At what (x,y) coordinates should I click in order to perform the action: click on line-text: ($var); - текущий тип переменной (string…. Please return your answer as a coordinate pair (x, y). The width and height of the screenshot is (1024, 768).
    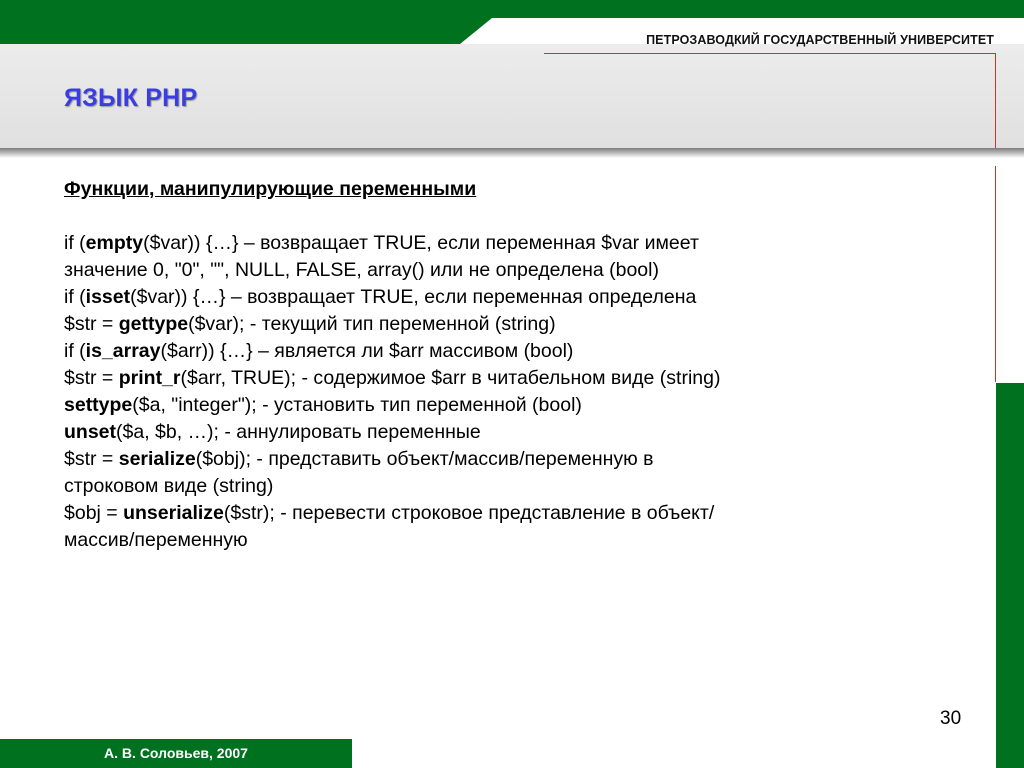
    Looking at the image, I should click on (372, 324).